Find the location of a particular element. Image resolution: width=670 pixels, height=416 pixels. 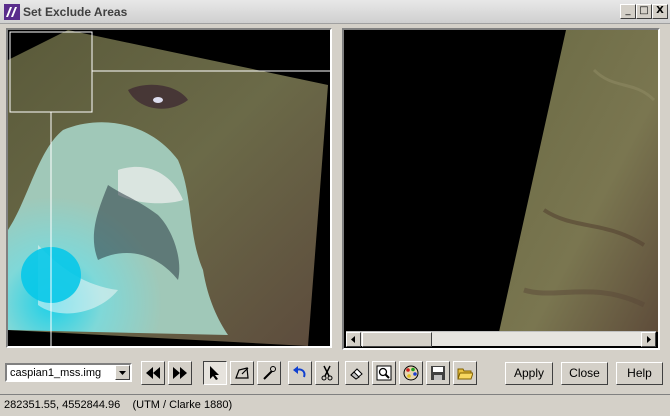

save-button is located at coordinates (438, 373).